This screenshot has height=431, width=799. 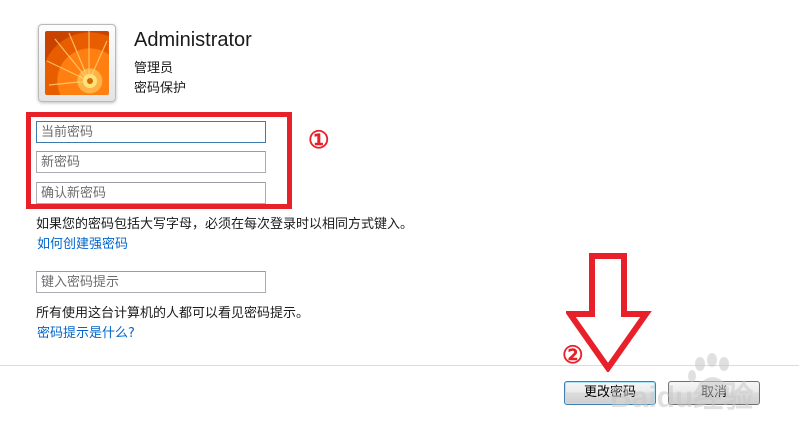 I want to click on annotation-highlight-box, so click(x=159, y=160).